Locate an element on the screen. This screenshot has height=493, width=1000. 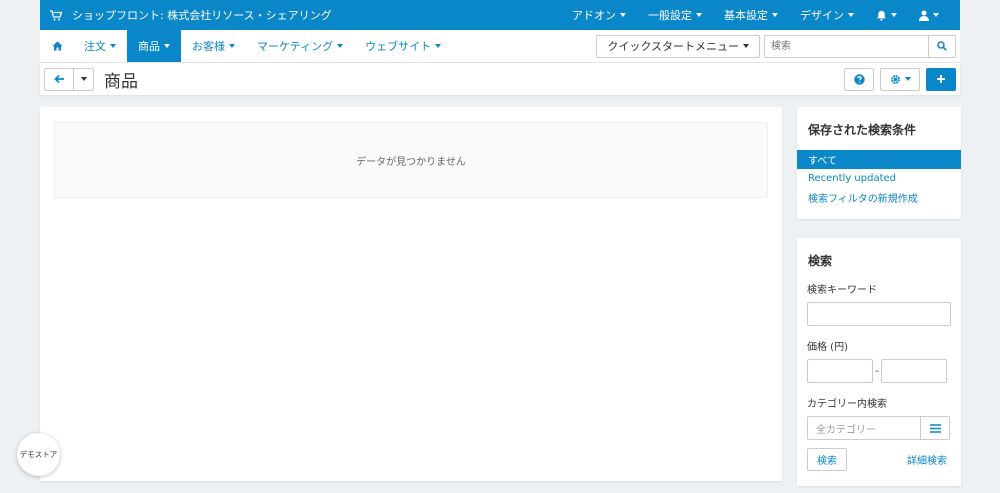
no-data-message: データが見つかりません is located at coordinates (411, 160).